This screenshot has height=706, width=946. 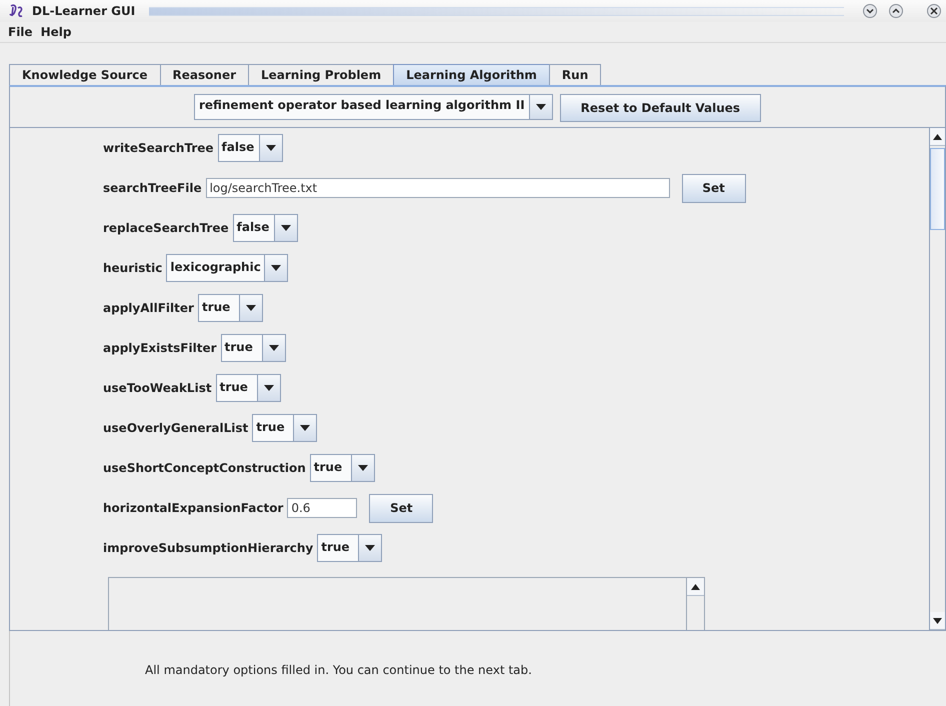 What do you see at coordinates (158, 148) in the screenshot?
I see `option-label: writeSearchTree` at bounding box center [158, 148].